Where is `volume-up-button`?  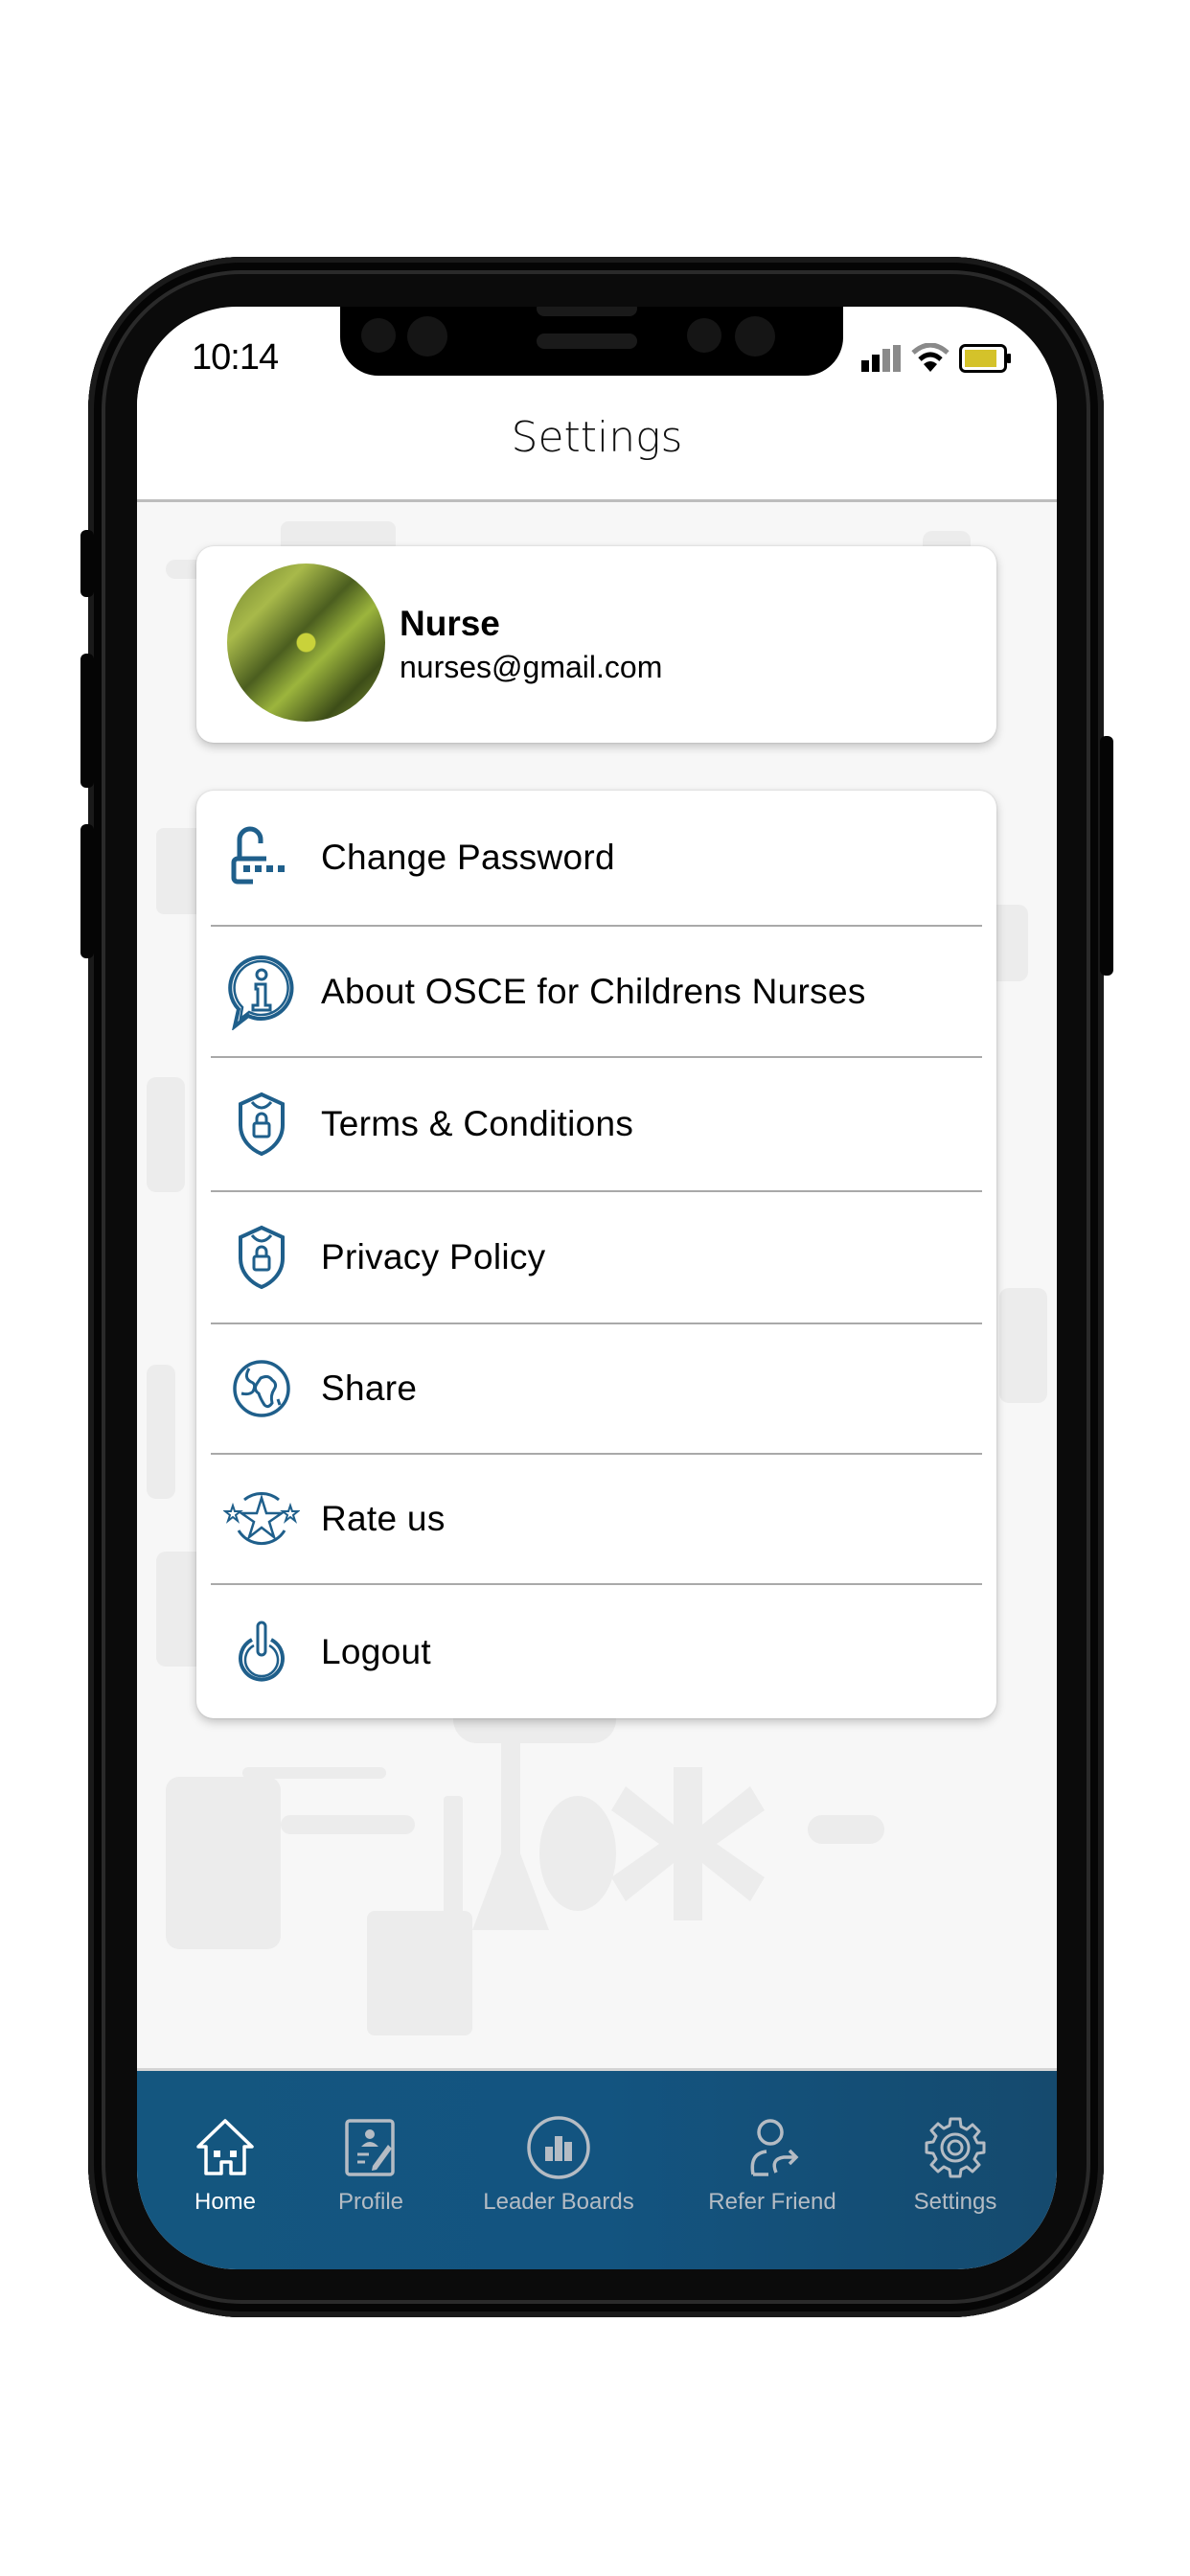 volume-up-button is located at coordinates (87, 721).